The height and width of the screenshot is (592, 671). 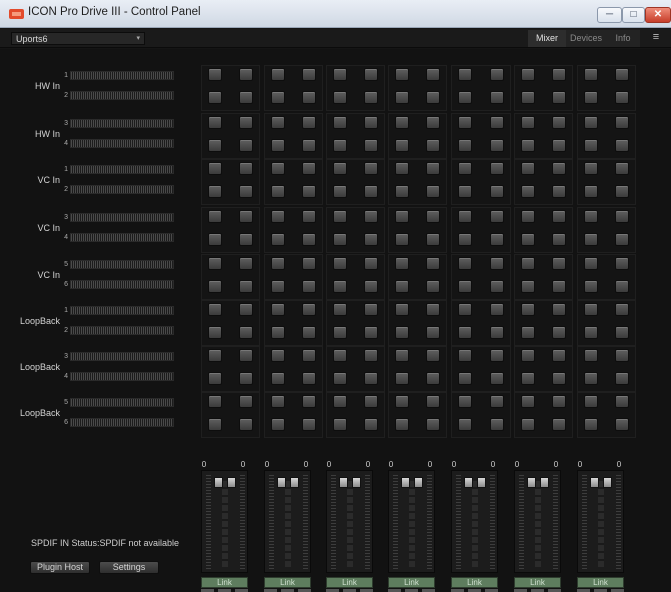 What do you see at coordinates (129, 567) in the screenshot?
I see `settings-button: Settings` at bounding box center [129, 567].